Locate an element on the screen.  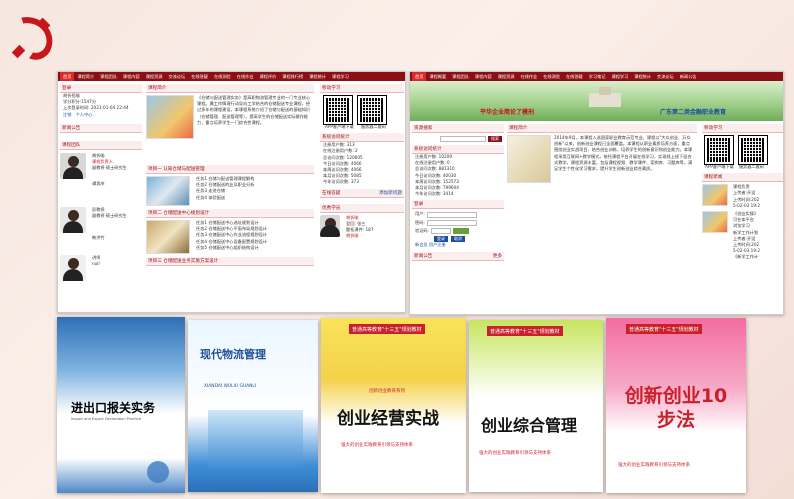
login-actions: 注销 个人中心 is located at coordinates (101, 115).